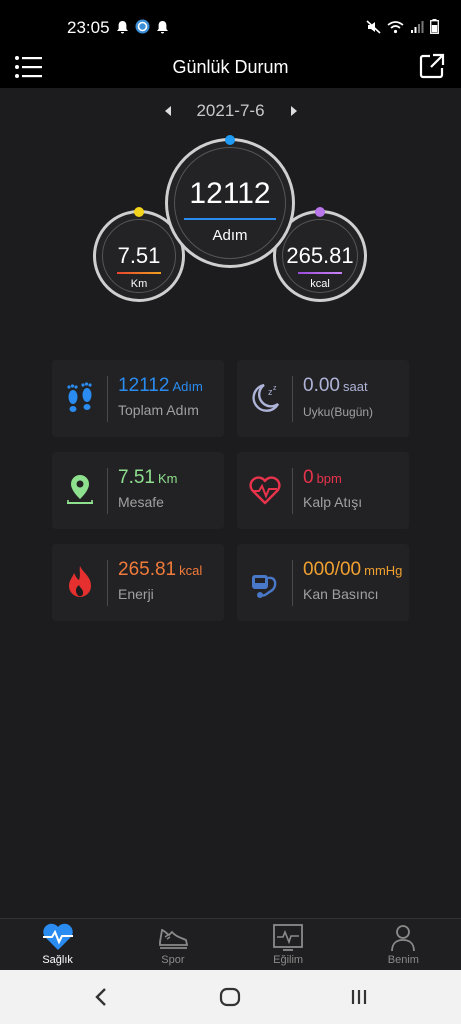 The width and height of the screenshot is (461, 1024). What do you see at coordinates (434, 26) in the screenshot?
I see `battery-icon` at bounding box center [434, 26].